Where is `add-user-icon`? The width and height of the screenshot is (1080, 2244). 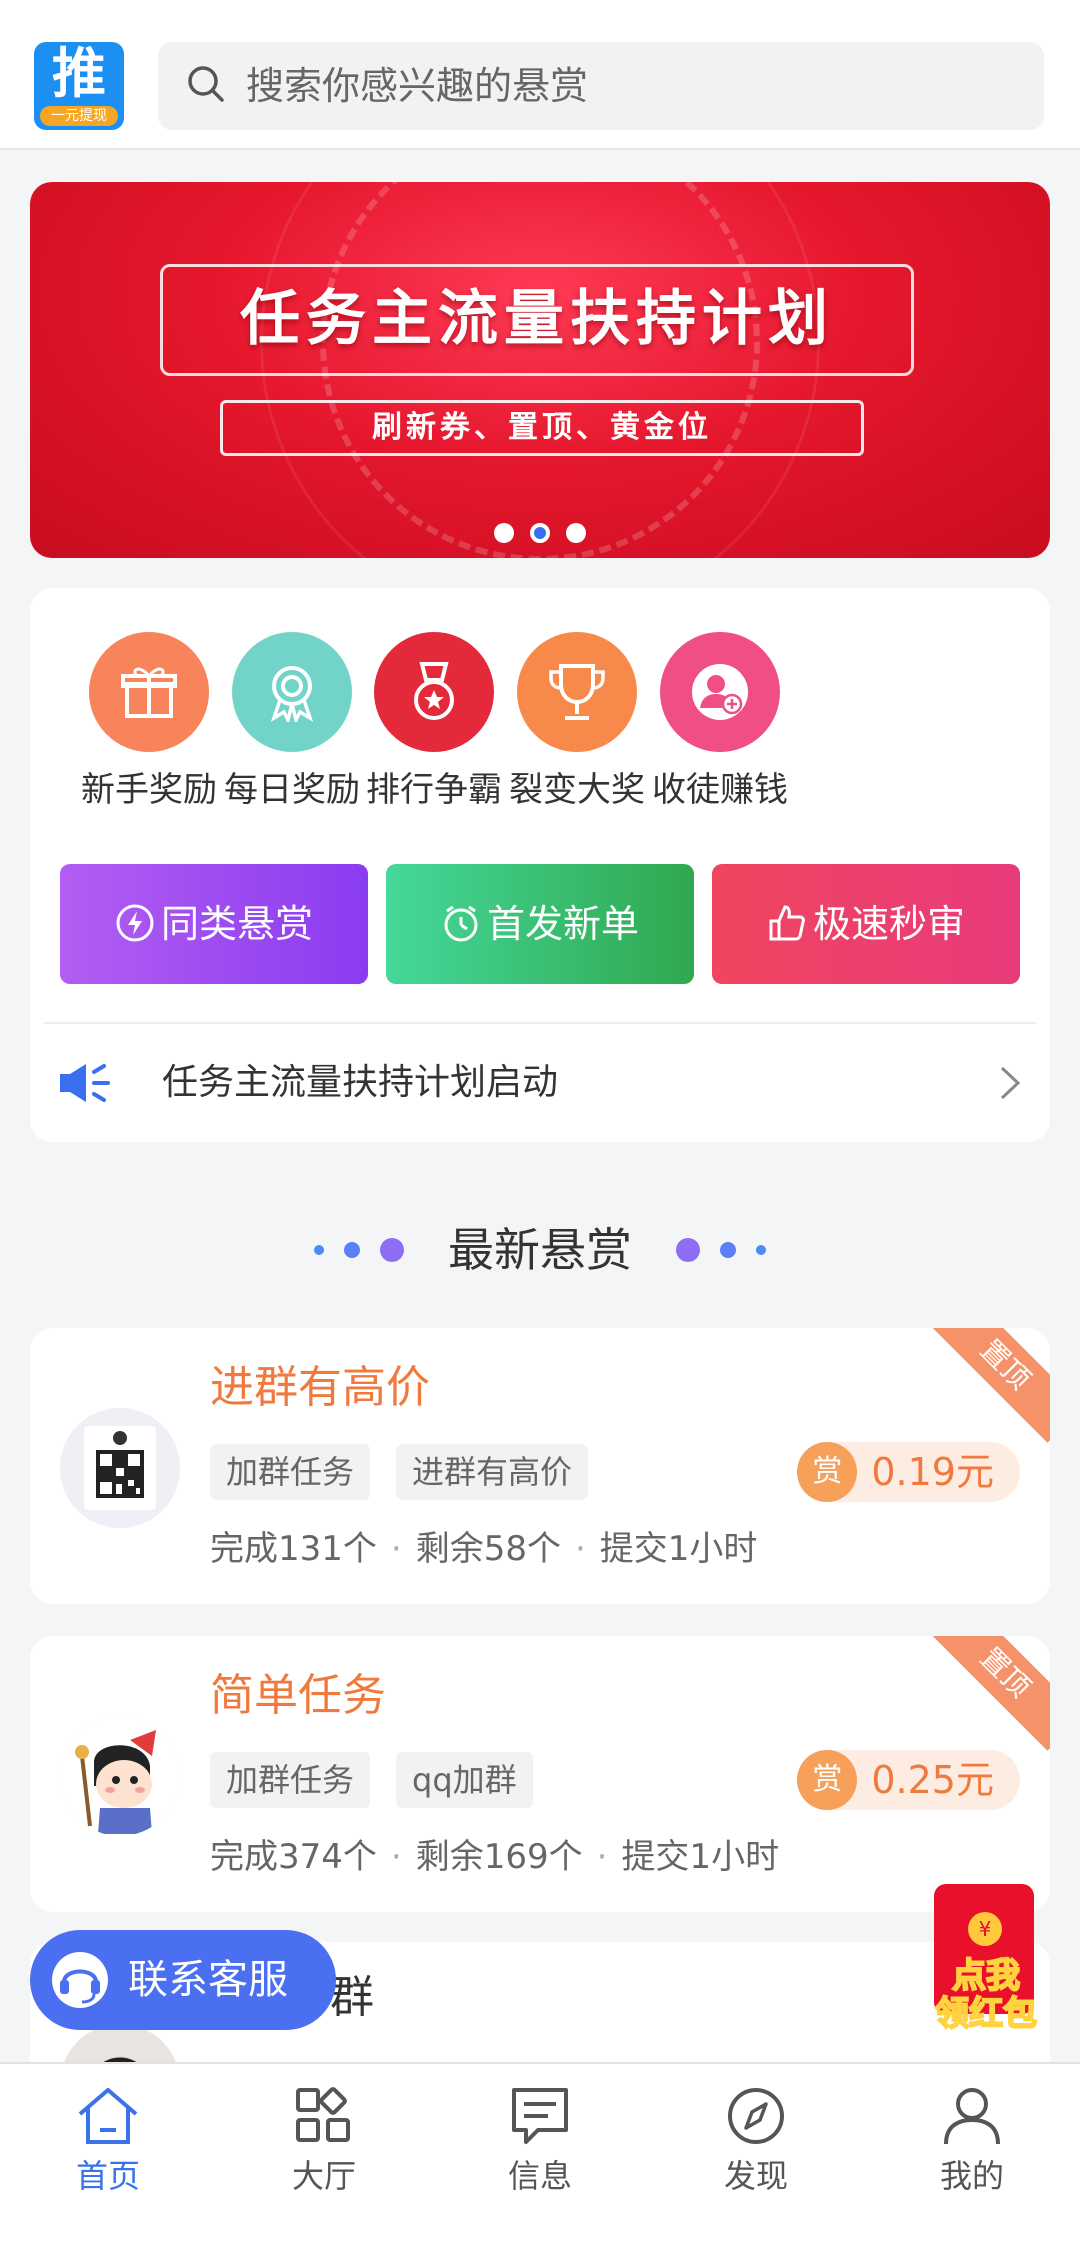 add-user-icon is located at coordinates (720, 692).